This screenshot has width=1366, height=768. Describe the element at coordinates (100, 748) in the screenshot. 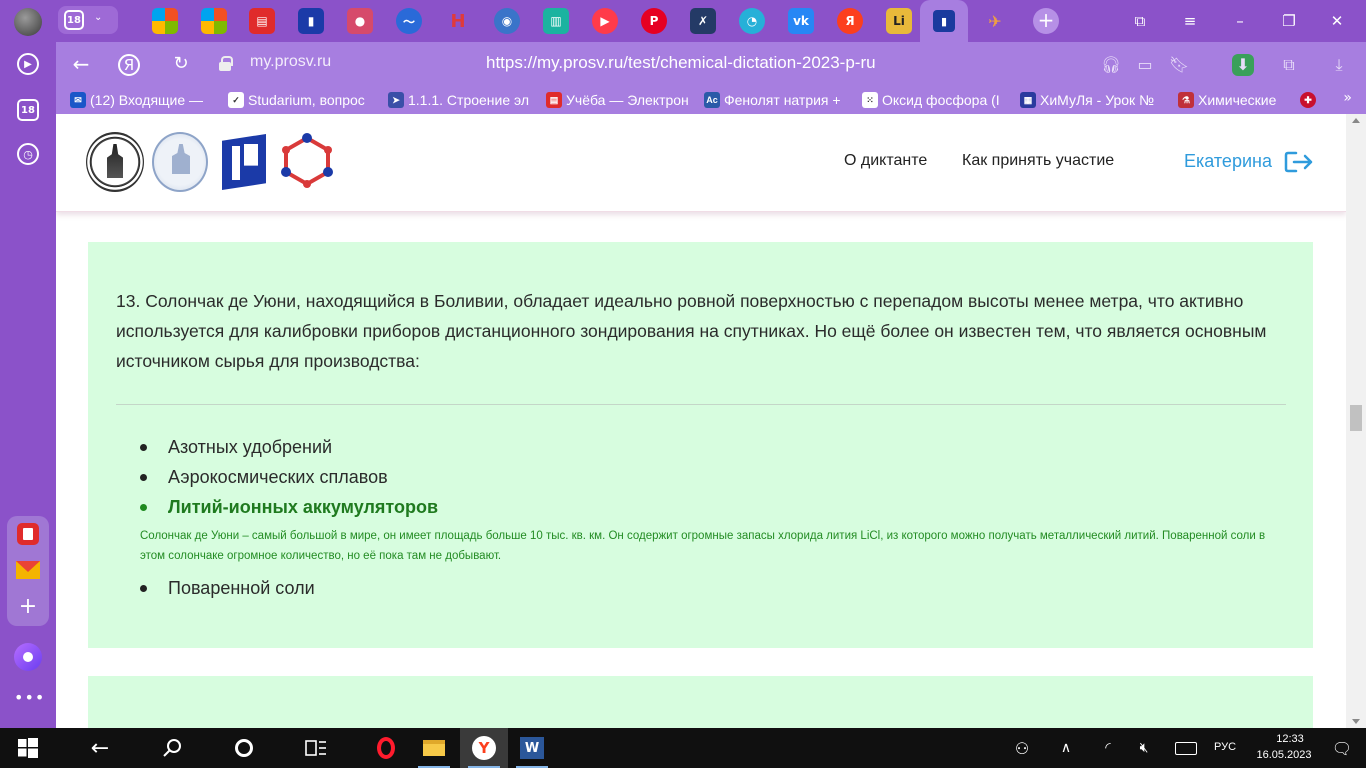

I see `back-arrow-icon: ←` at that location.